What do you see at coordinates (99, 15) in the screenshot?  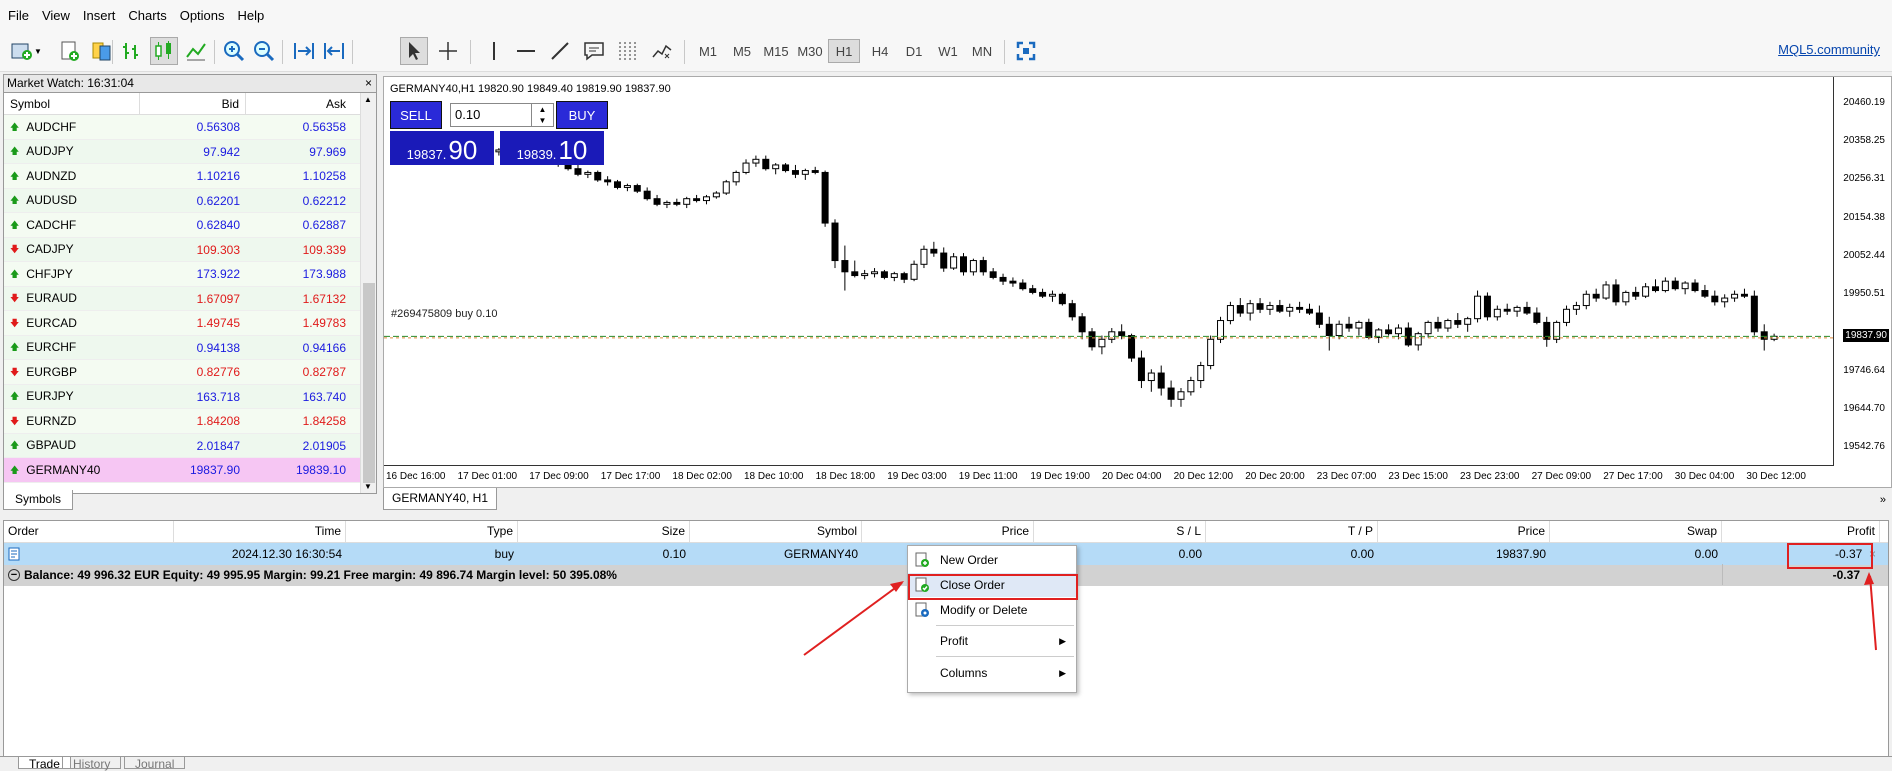 I see `menu-insert: Insert` at bounding box center [99, 15].